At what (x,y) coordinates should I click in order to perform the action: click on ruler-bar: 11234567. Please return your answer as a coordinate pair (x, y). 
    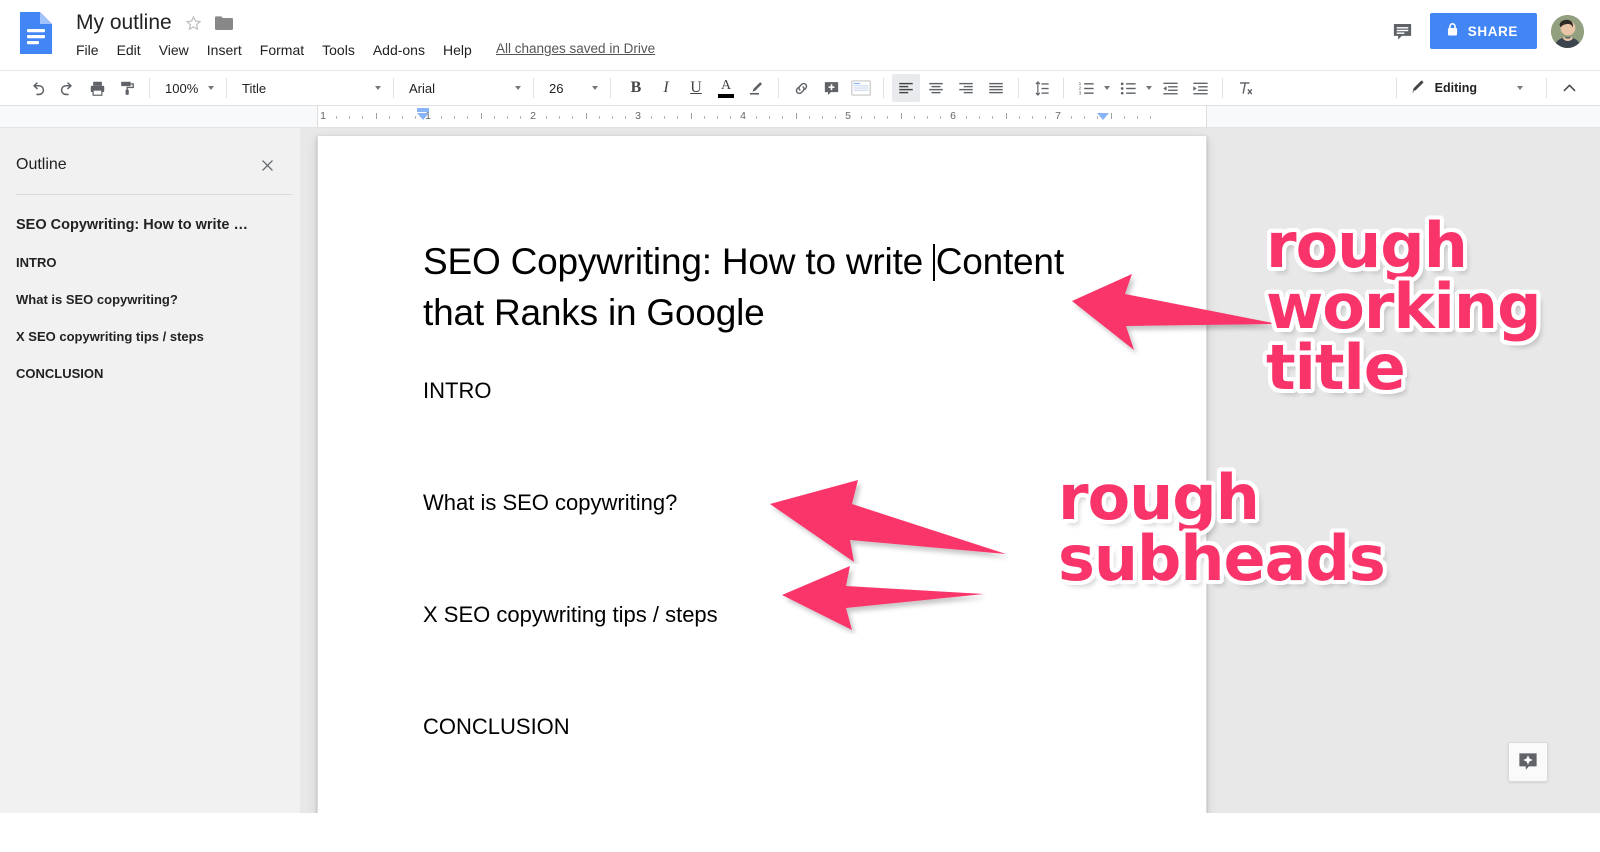
    Looking at the image, I should click on (800, 117).